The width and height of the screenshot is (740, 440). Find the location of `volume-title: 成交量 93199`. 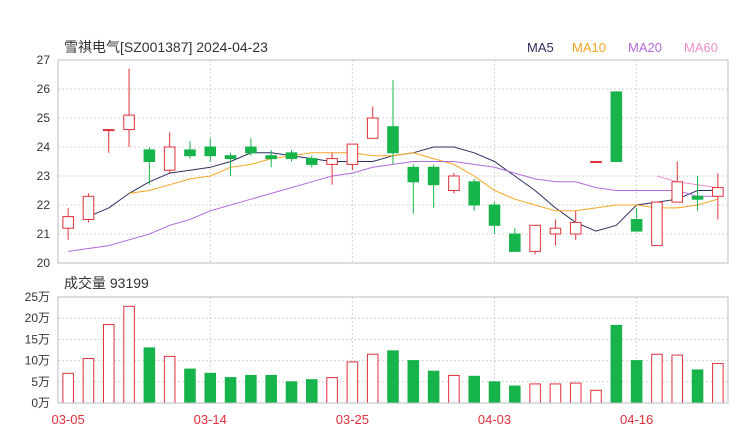

volume-title: 成交量 93199 is located at coordinates (106, 283).